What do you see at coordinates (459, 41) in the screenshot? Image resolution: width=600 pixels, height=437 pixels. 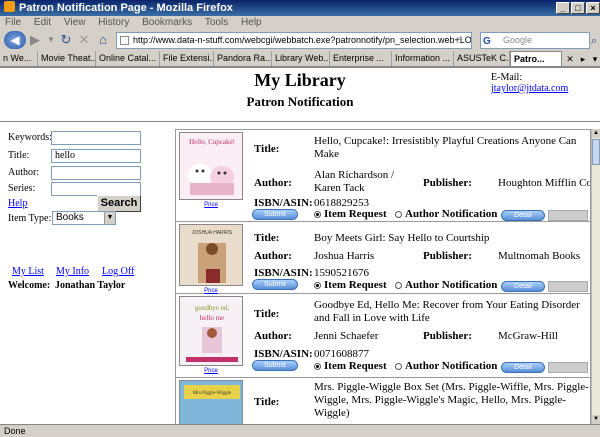 I see `bookmark-star-icon: ☆` at bounding box center [459, 41].